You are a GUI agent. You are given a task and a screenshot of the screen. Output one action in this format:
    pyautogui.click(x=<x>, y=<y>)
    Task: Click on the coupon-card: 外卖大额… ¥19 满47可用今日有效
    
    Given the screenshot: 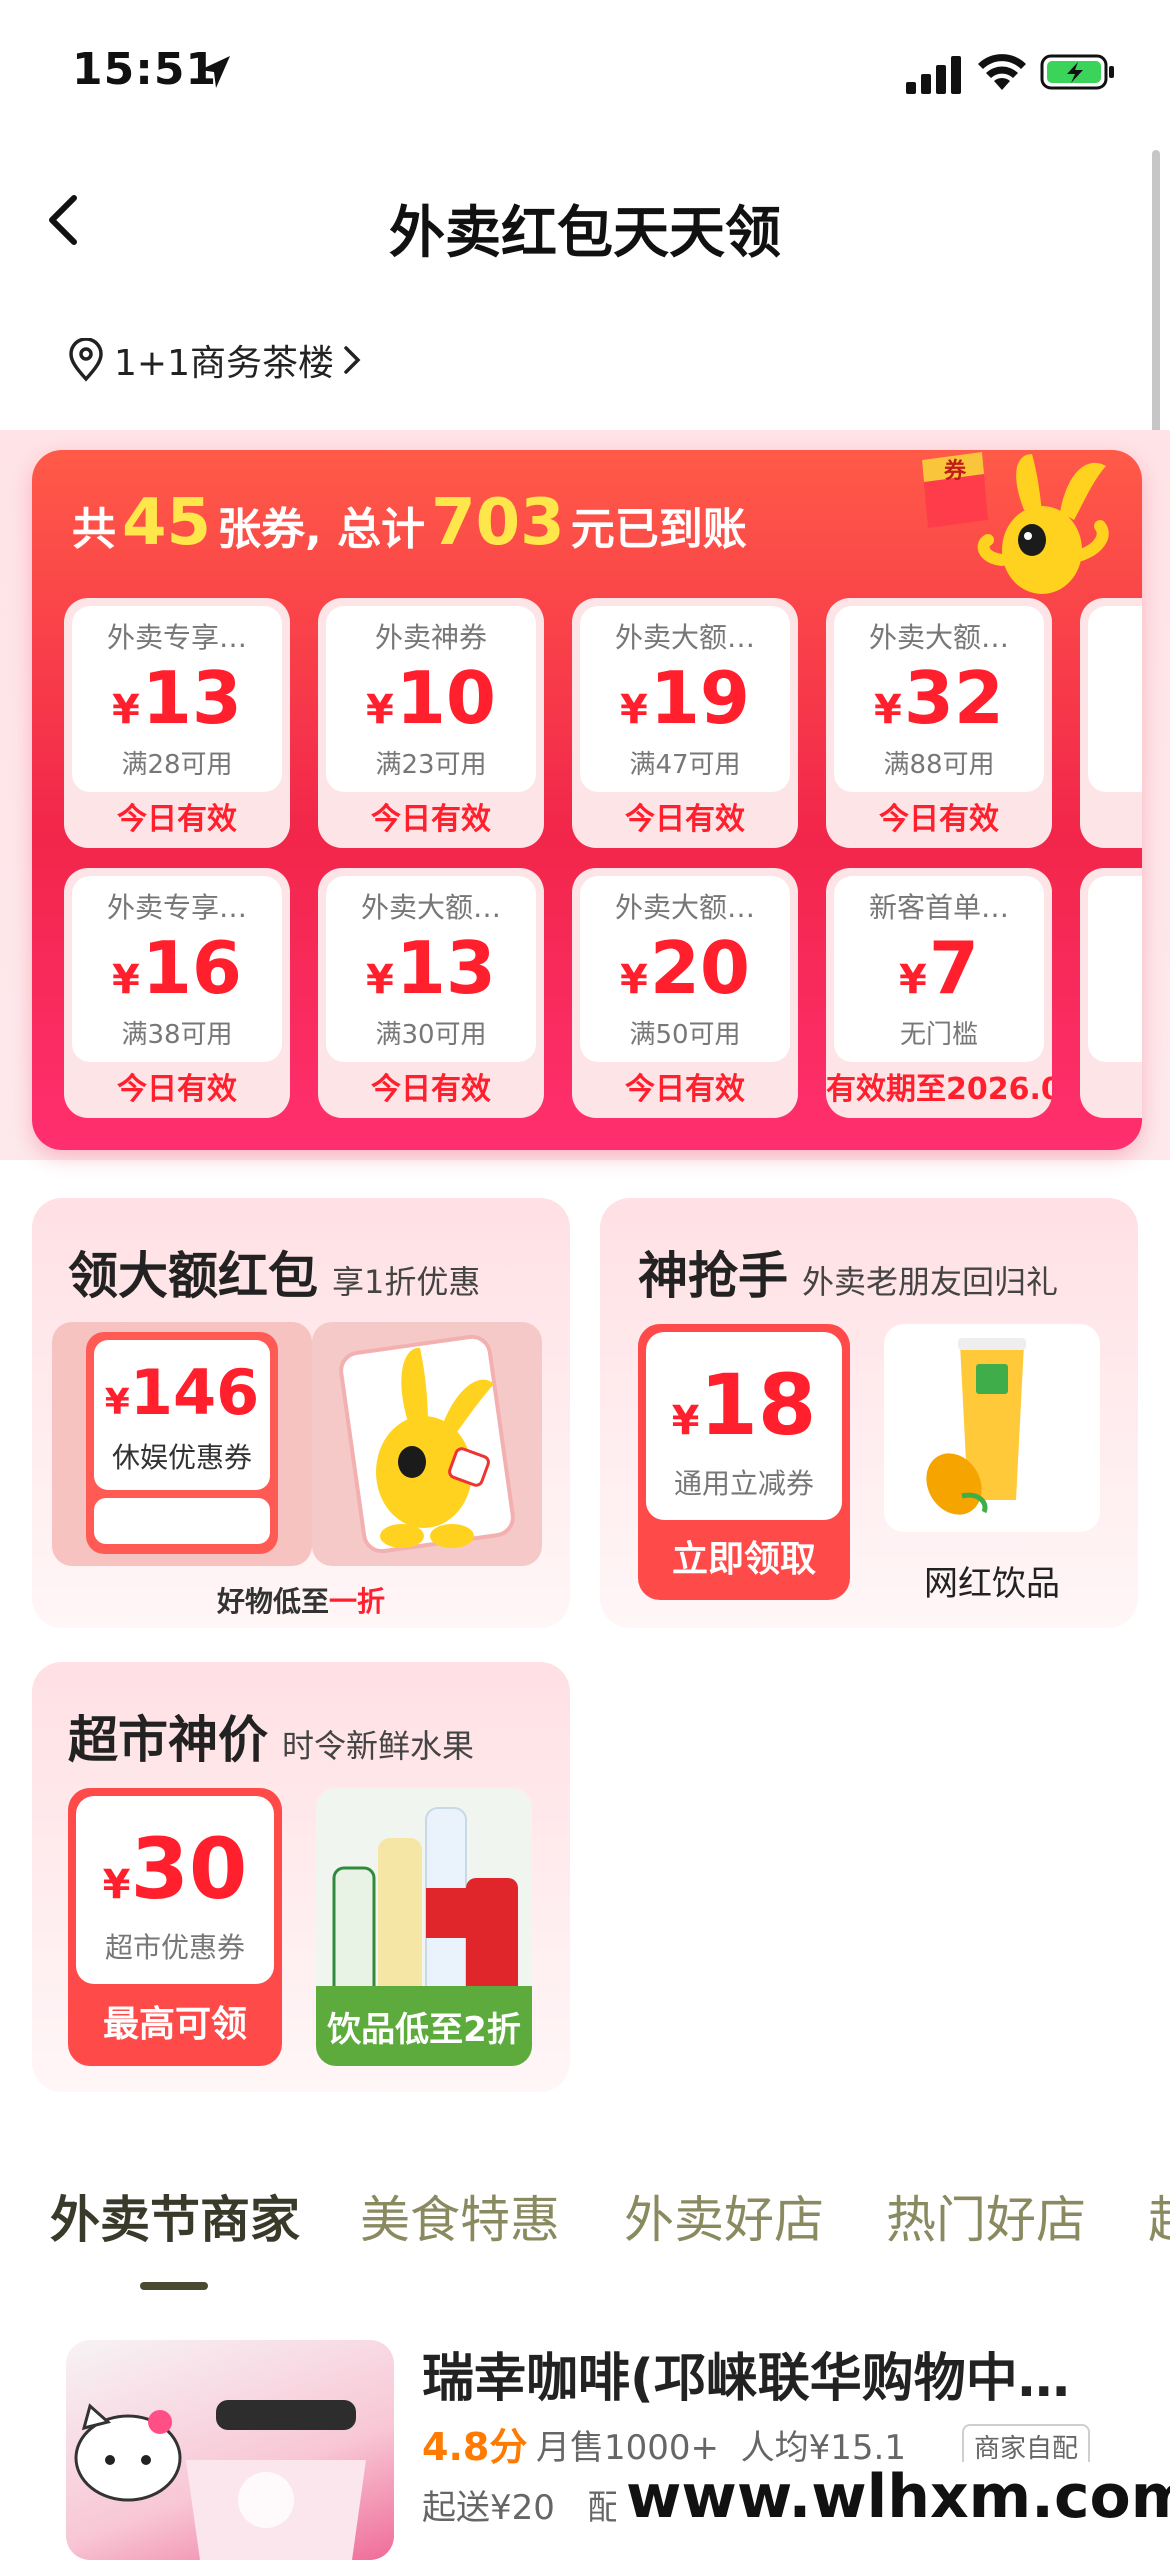 What is the action you would take?
    pyautogui.click(x=685, y=723)
    